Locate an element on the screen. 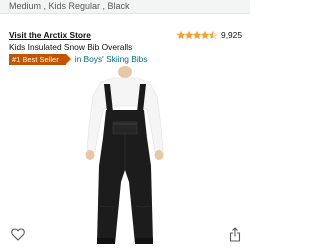 Image resolution: width=320 pixels, height=250 pixels. review-count: 9,925 is located at coordinates (231, 35).